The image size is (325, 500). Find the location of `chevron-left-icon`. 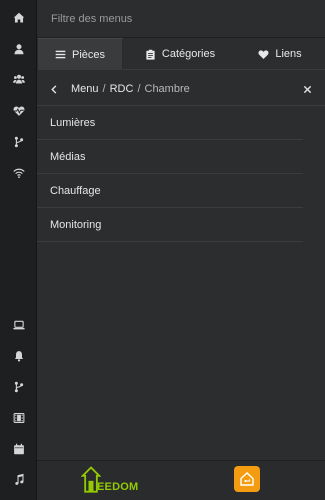

chevron-left-icon is located at coordinates (53, 89).